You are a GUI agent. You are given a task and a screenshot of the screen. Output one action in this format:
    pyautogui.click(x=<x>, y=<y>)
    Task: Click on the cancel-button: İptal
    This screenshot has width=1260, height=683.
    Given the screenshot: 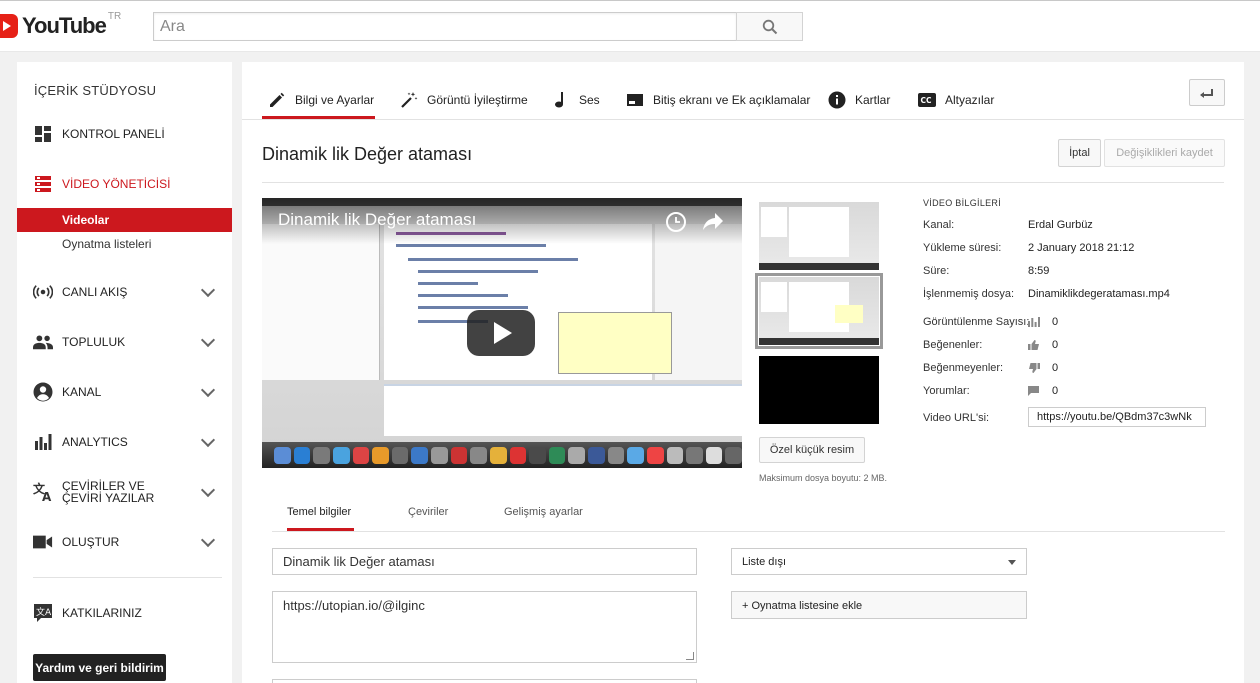 What is the action you would take?
    pyautogui.click(x=1079, y=153)
    